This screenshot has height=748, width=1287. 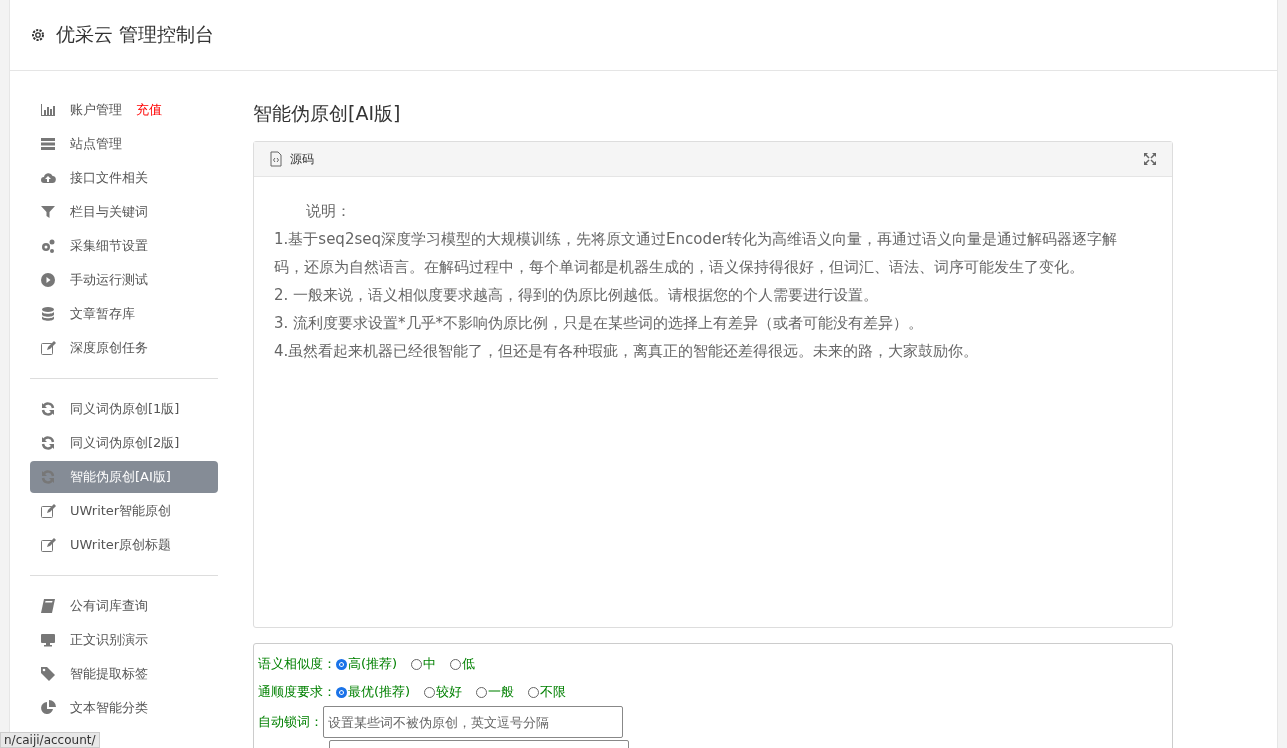 I want to click on sidebar-item: 文本智能分类, so click(x=124, y=708).